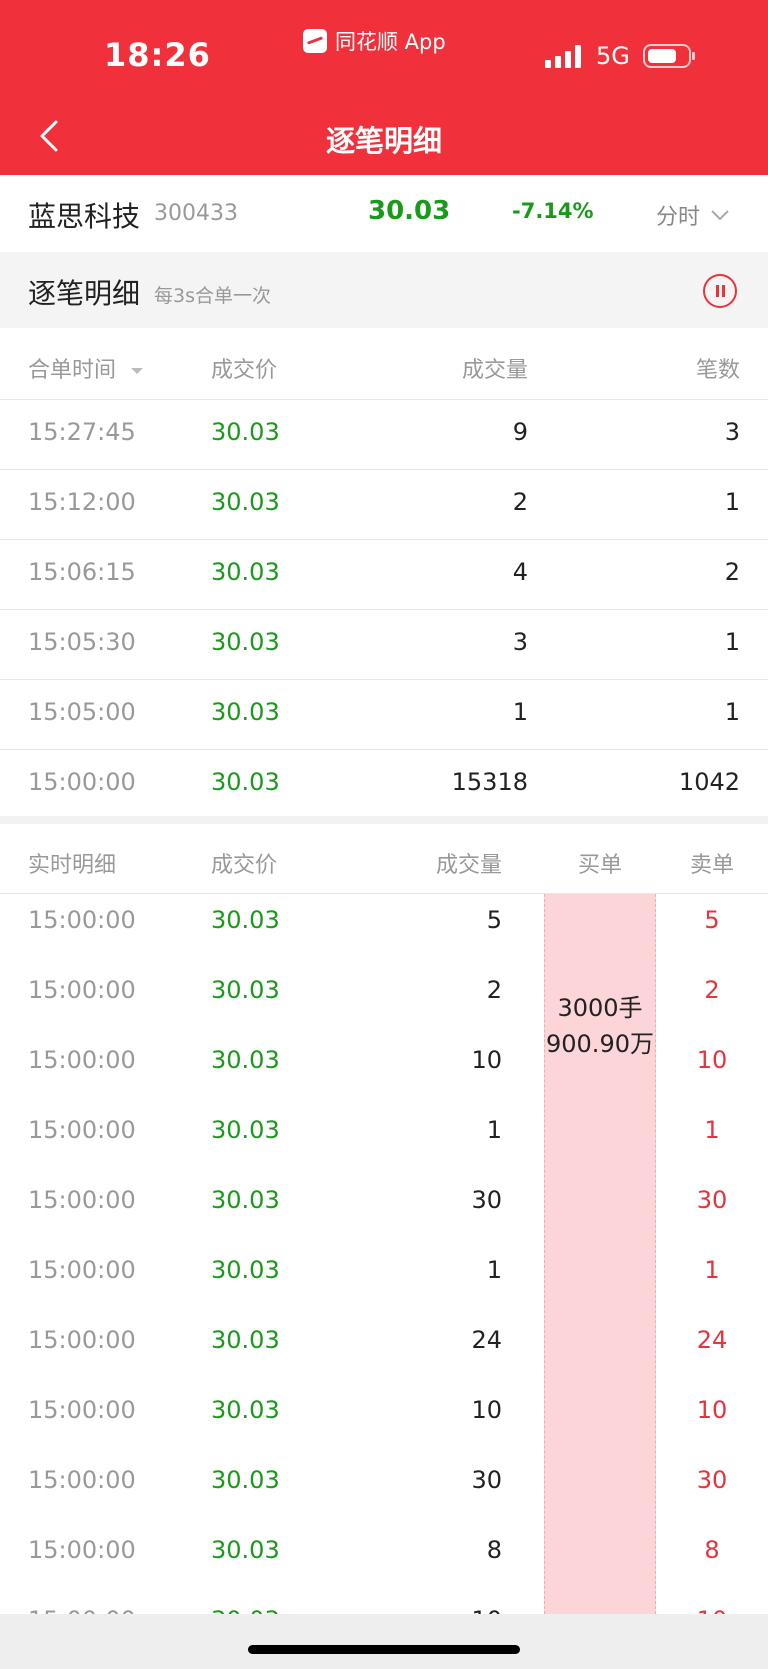 This screenshot has height=1669, width=768. What do you see at coordinates (384, 1349) in the screenshot?
I see `table-row: 15:00:00 30.03 24 24` at bounding box center [384, 1349].